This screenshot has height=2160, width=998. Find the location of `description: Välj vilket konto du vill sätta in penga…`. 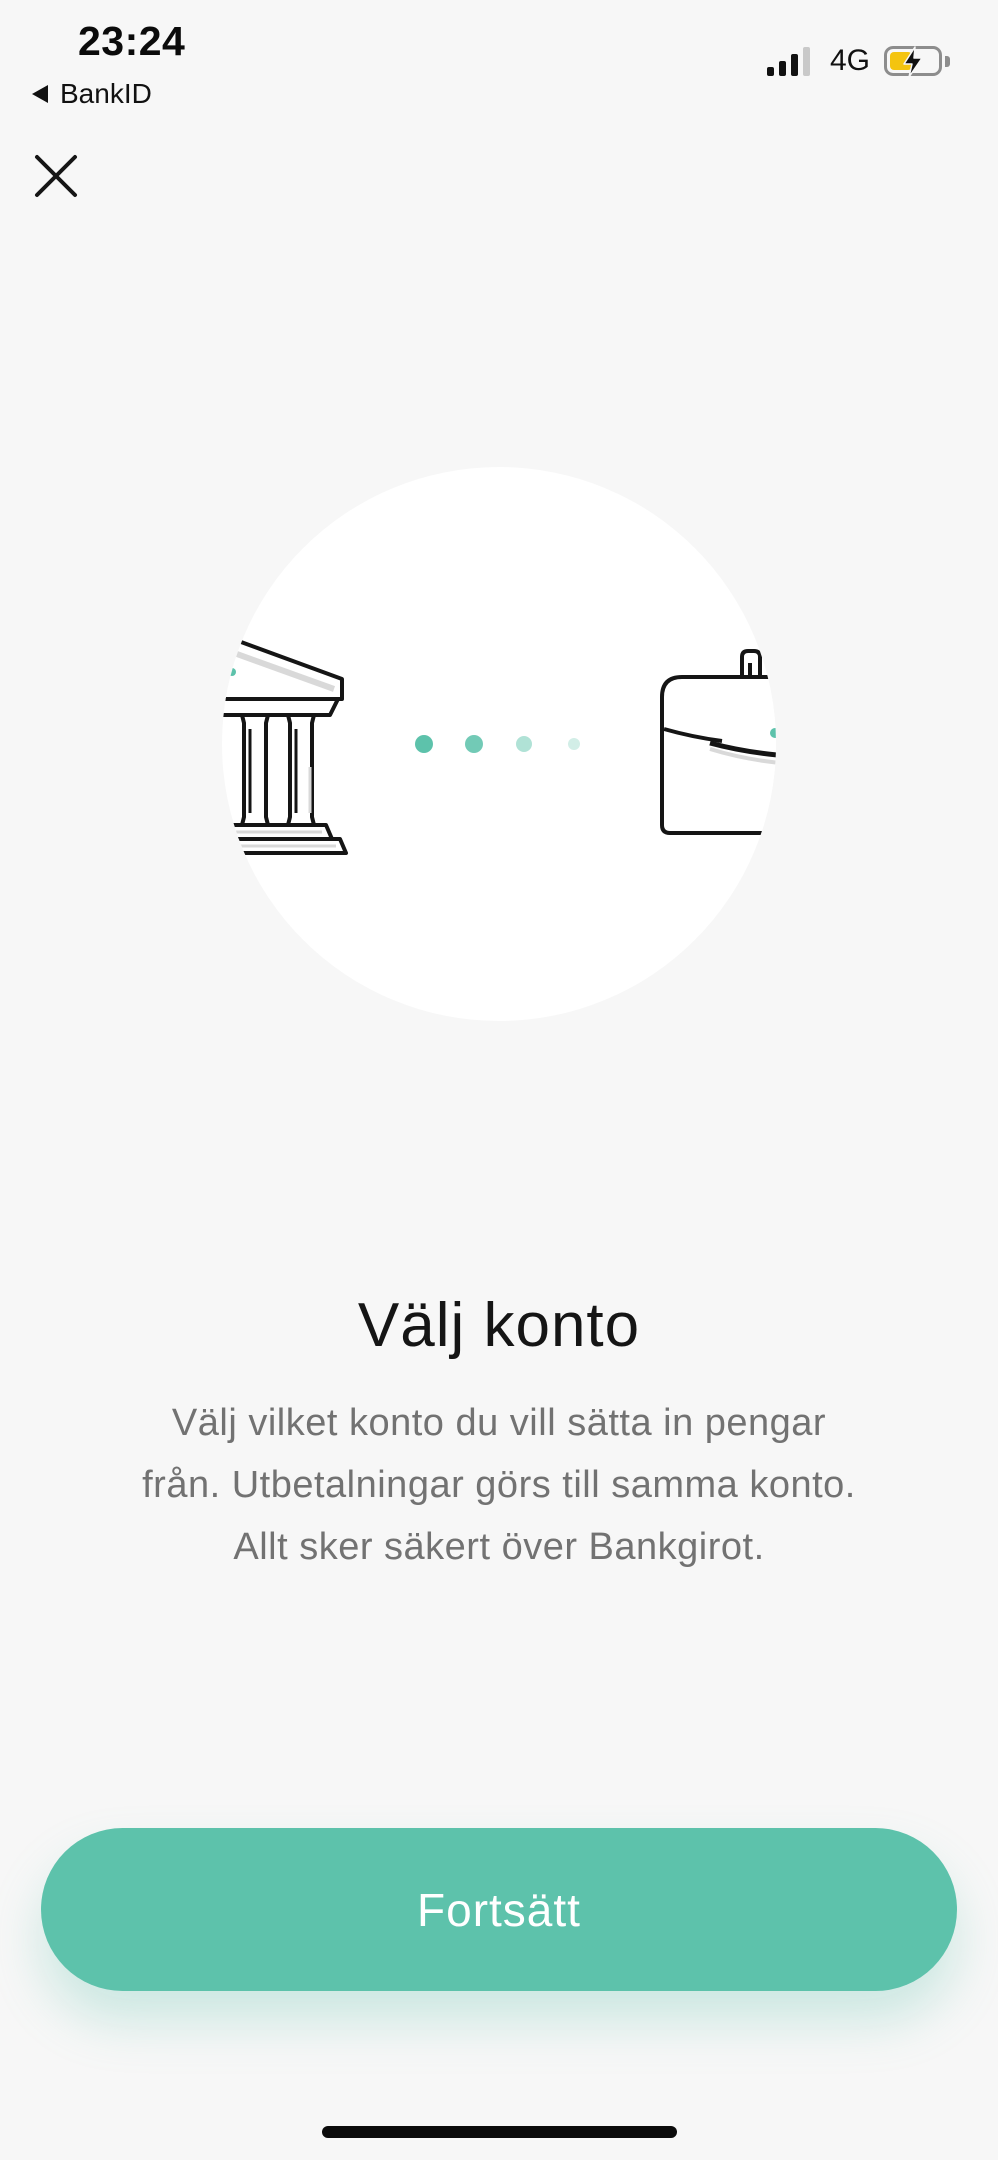

description: Välj vilket konto du vill sätta in penga… is located at coordinates (499, 1485).